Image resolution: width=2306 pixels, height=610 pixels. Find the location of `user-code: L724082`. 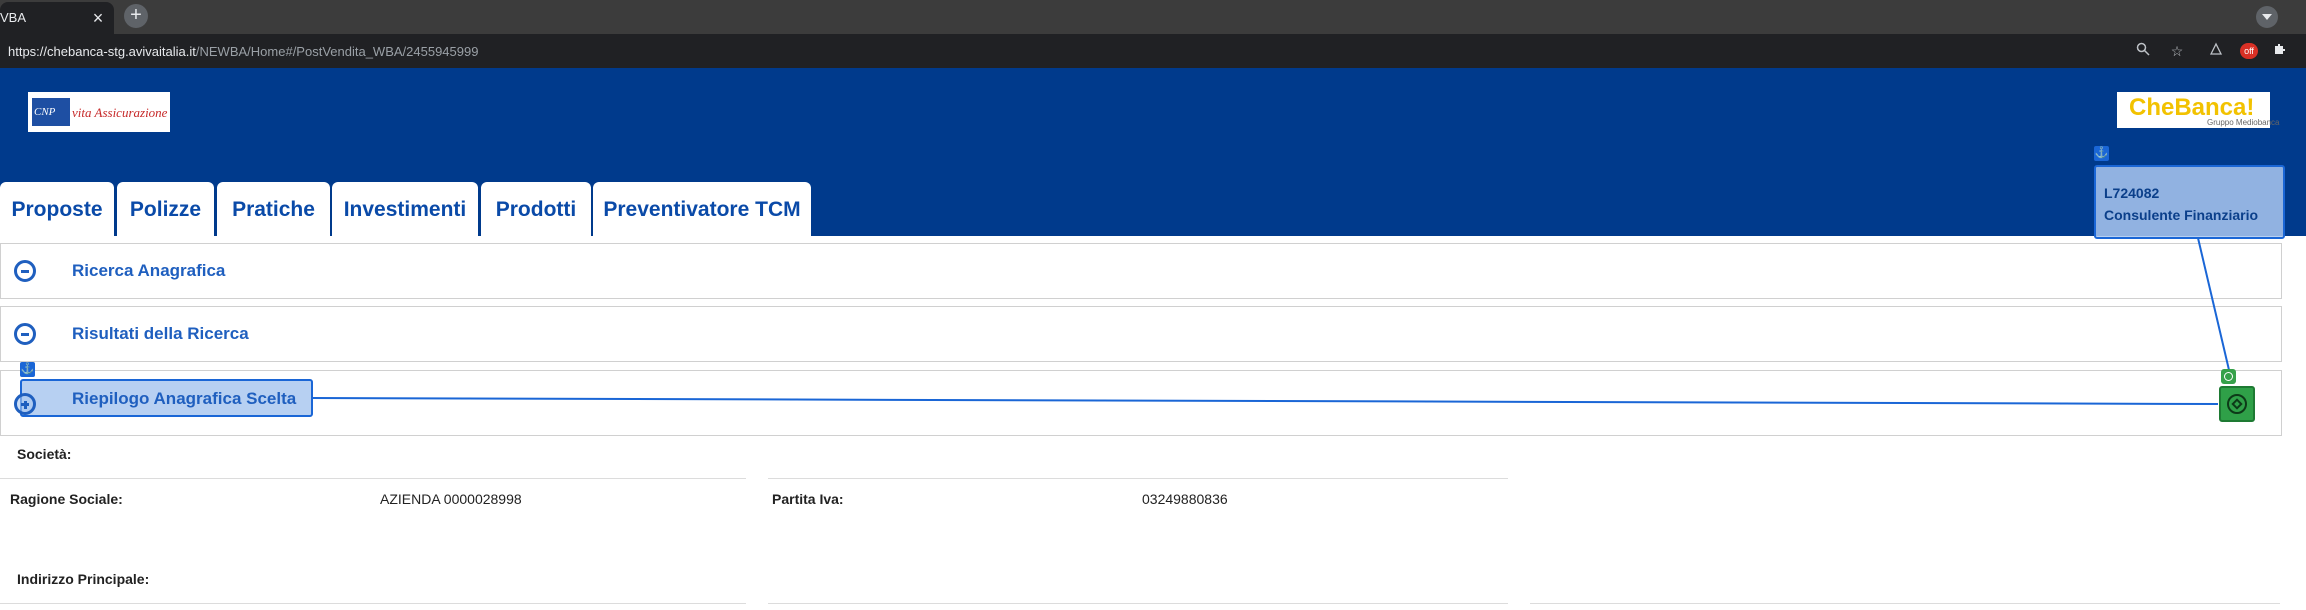

user-code: L724082 is located at coordinates (2132, 193).